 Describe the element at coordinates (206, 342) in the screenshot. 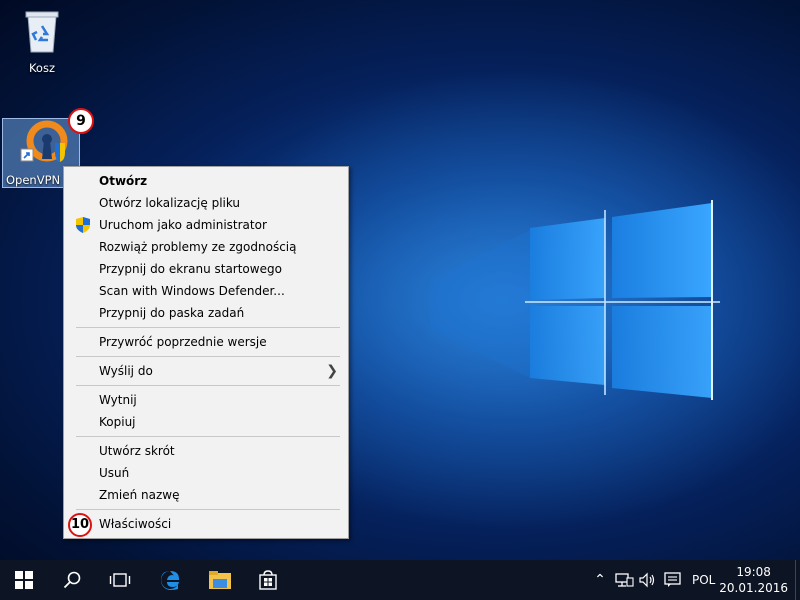

I see `menu-item-restore-previous-versions: Przywróć poprzednie wersje` at that location.